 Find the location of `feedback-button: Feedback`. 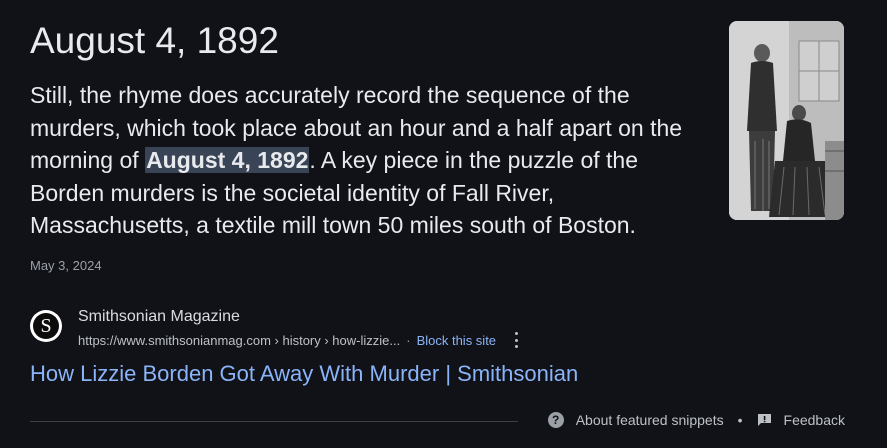

feedback-button: Feedback is located at coordinates (801, 420).